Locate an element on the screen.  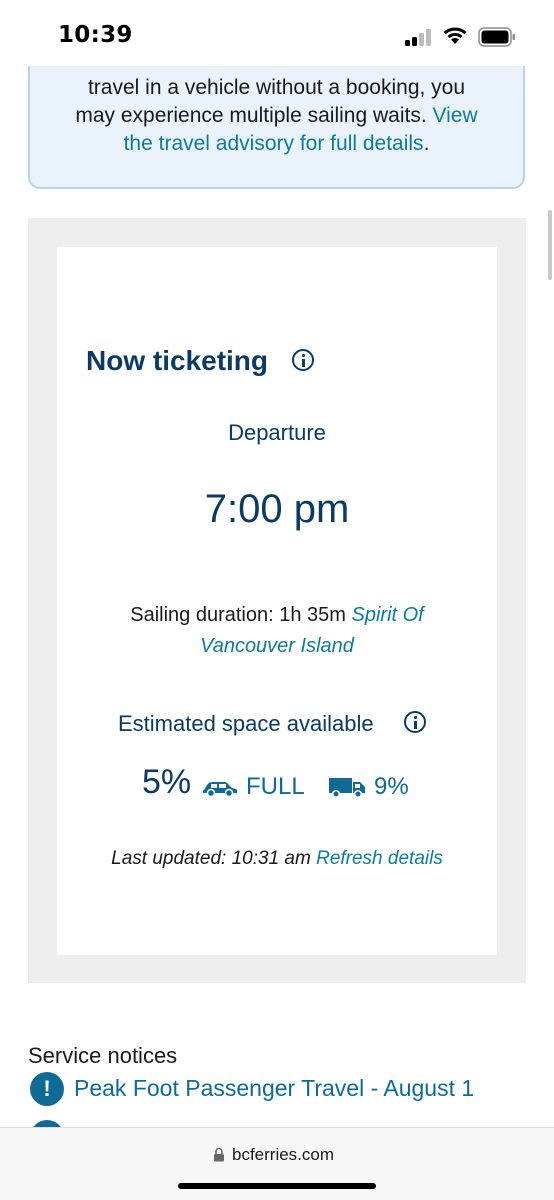
last-updated-text: Last updated: 10:31 am is located at coordinates (214, 858).